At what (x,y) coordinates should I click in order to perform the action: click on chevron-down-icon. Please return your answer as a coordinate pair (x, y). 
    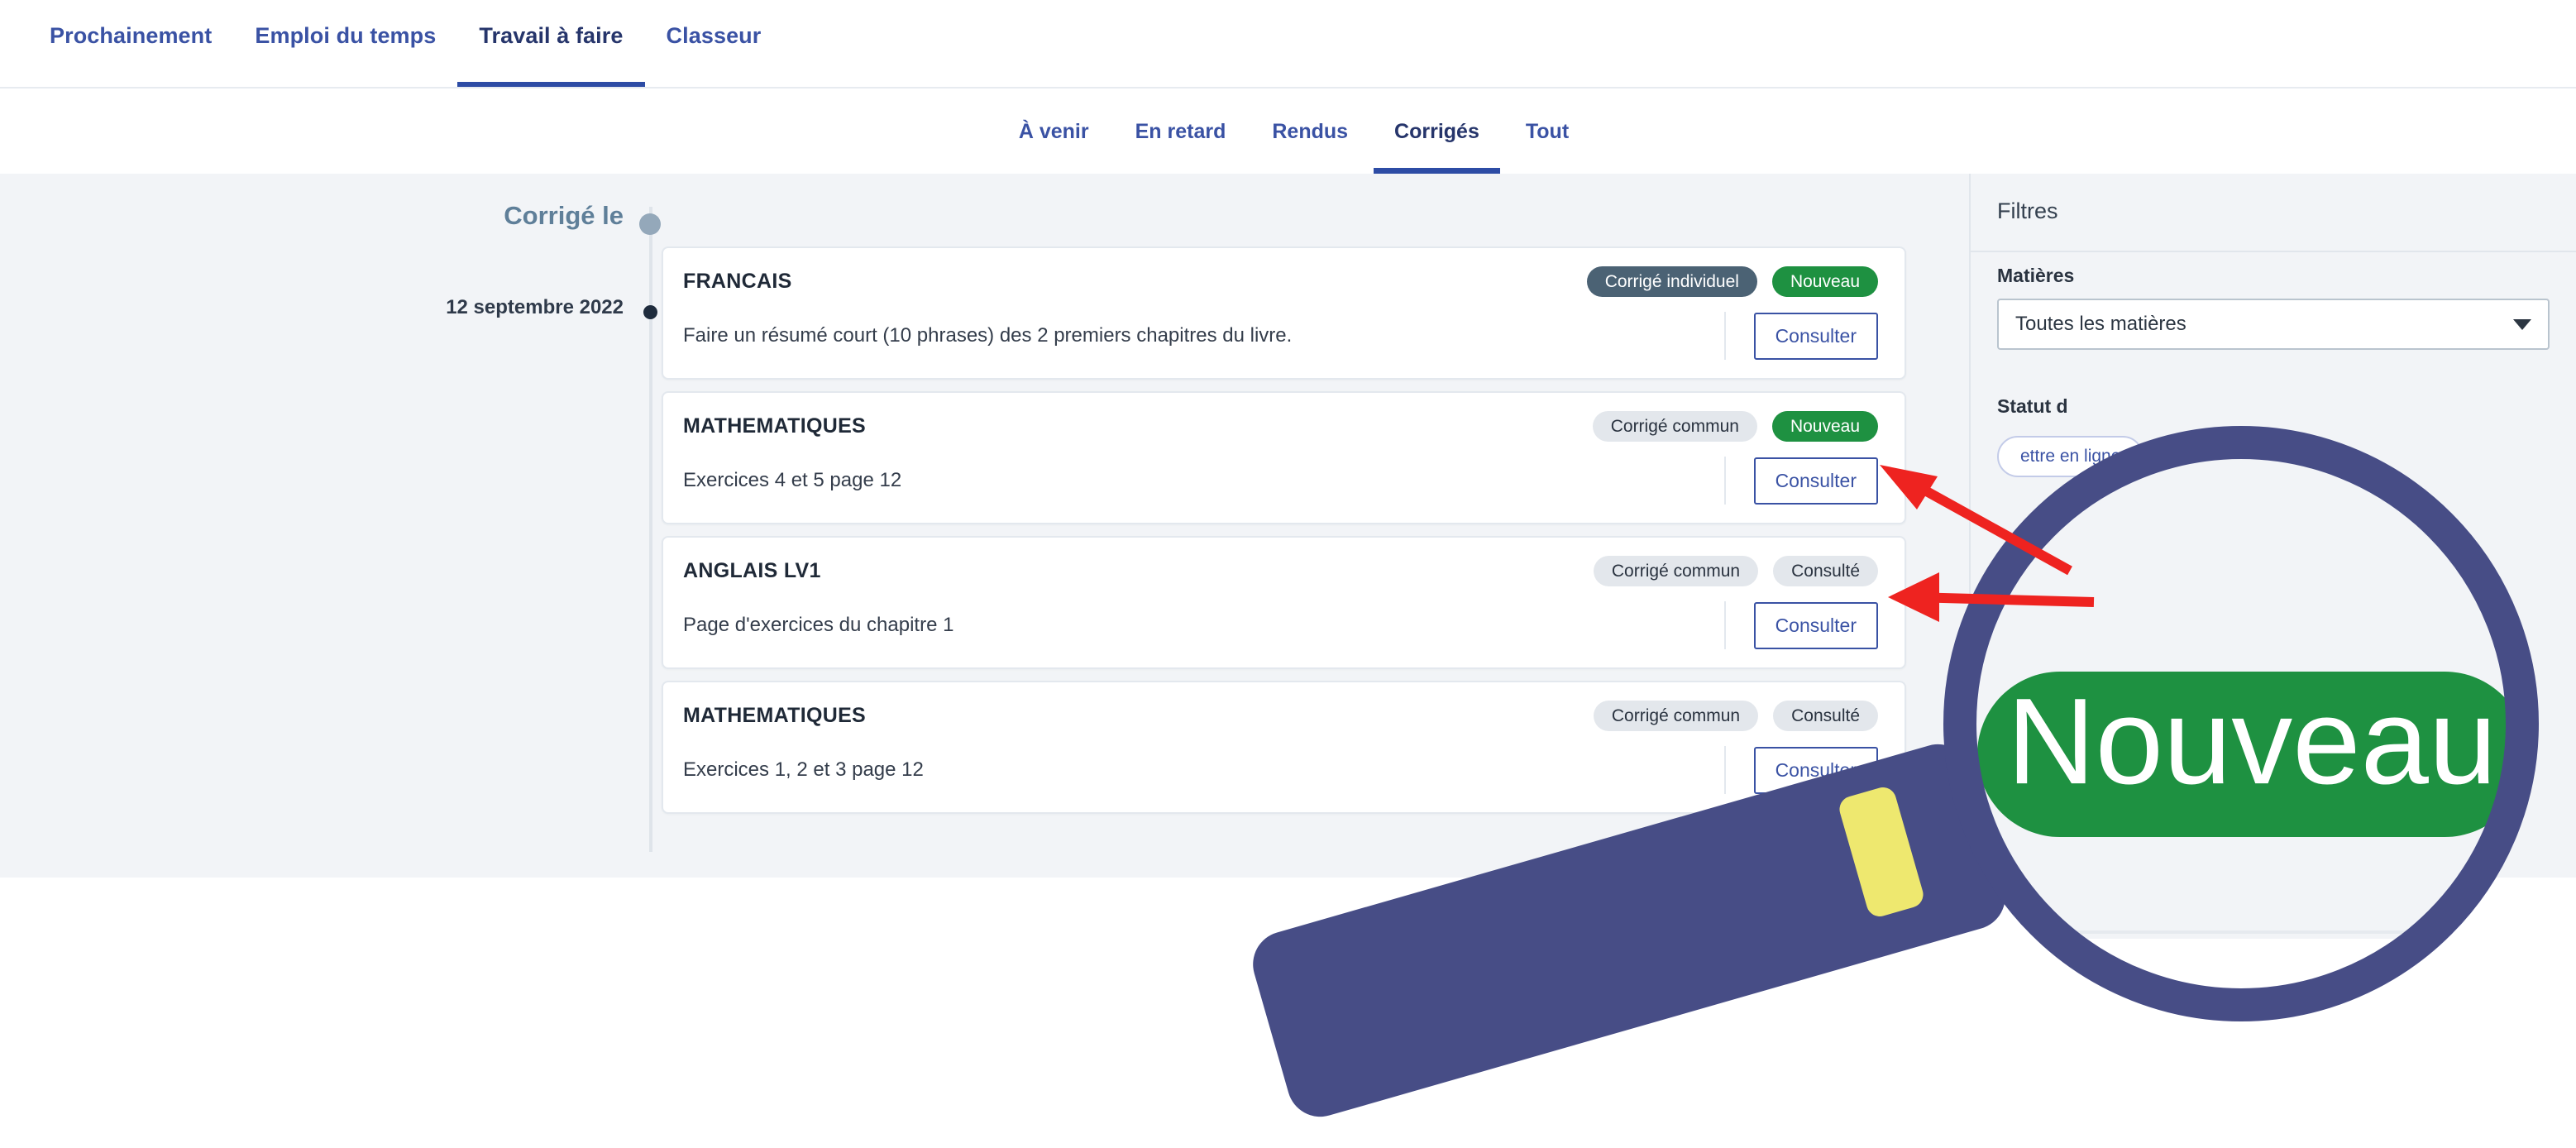
    Looking at the image, I should click on (2522, 324).